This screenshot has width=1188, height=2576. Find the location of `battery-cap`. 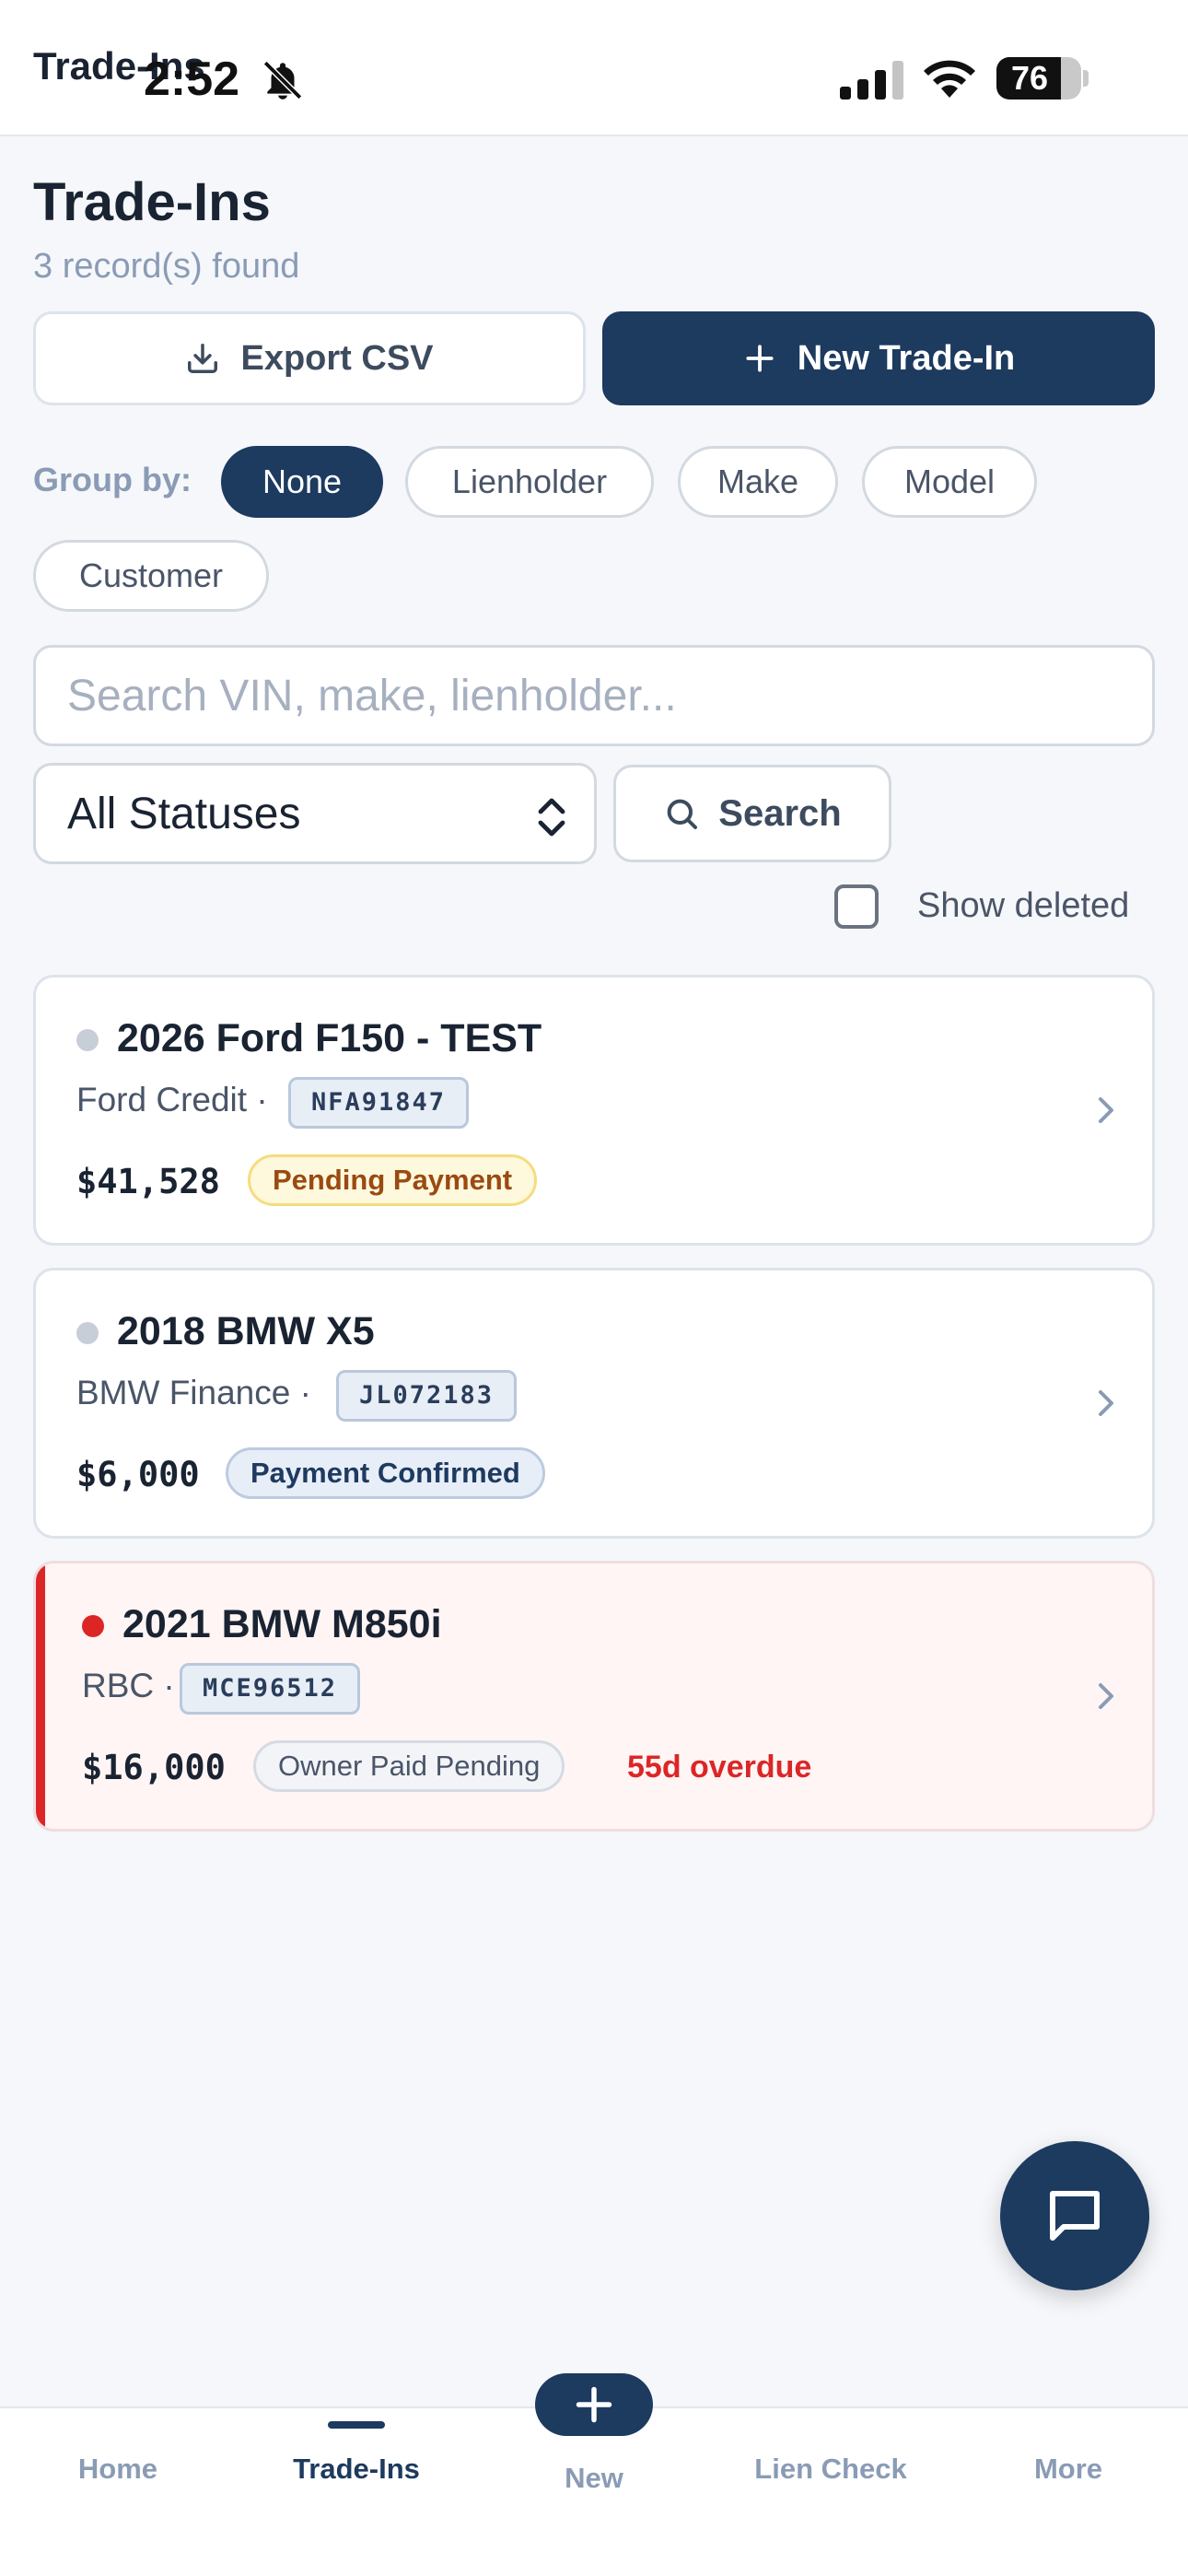

battery-cap is located at coordinates (1086, 78).